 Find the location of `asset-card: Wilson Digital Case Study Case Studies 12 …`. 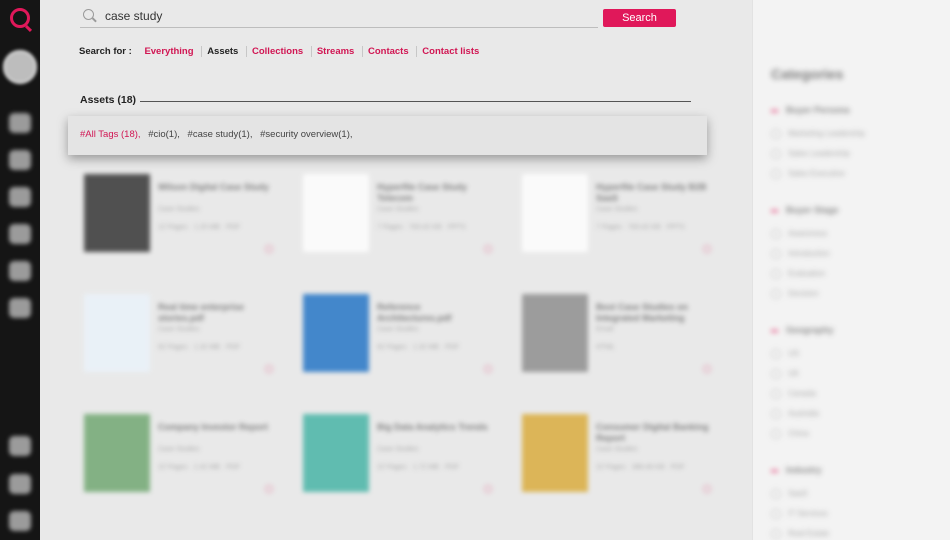

asset-card: Wilson Digital Case Study Case Studies 12 … is located at coordinates (185, 215).